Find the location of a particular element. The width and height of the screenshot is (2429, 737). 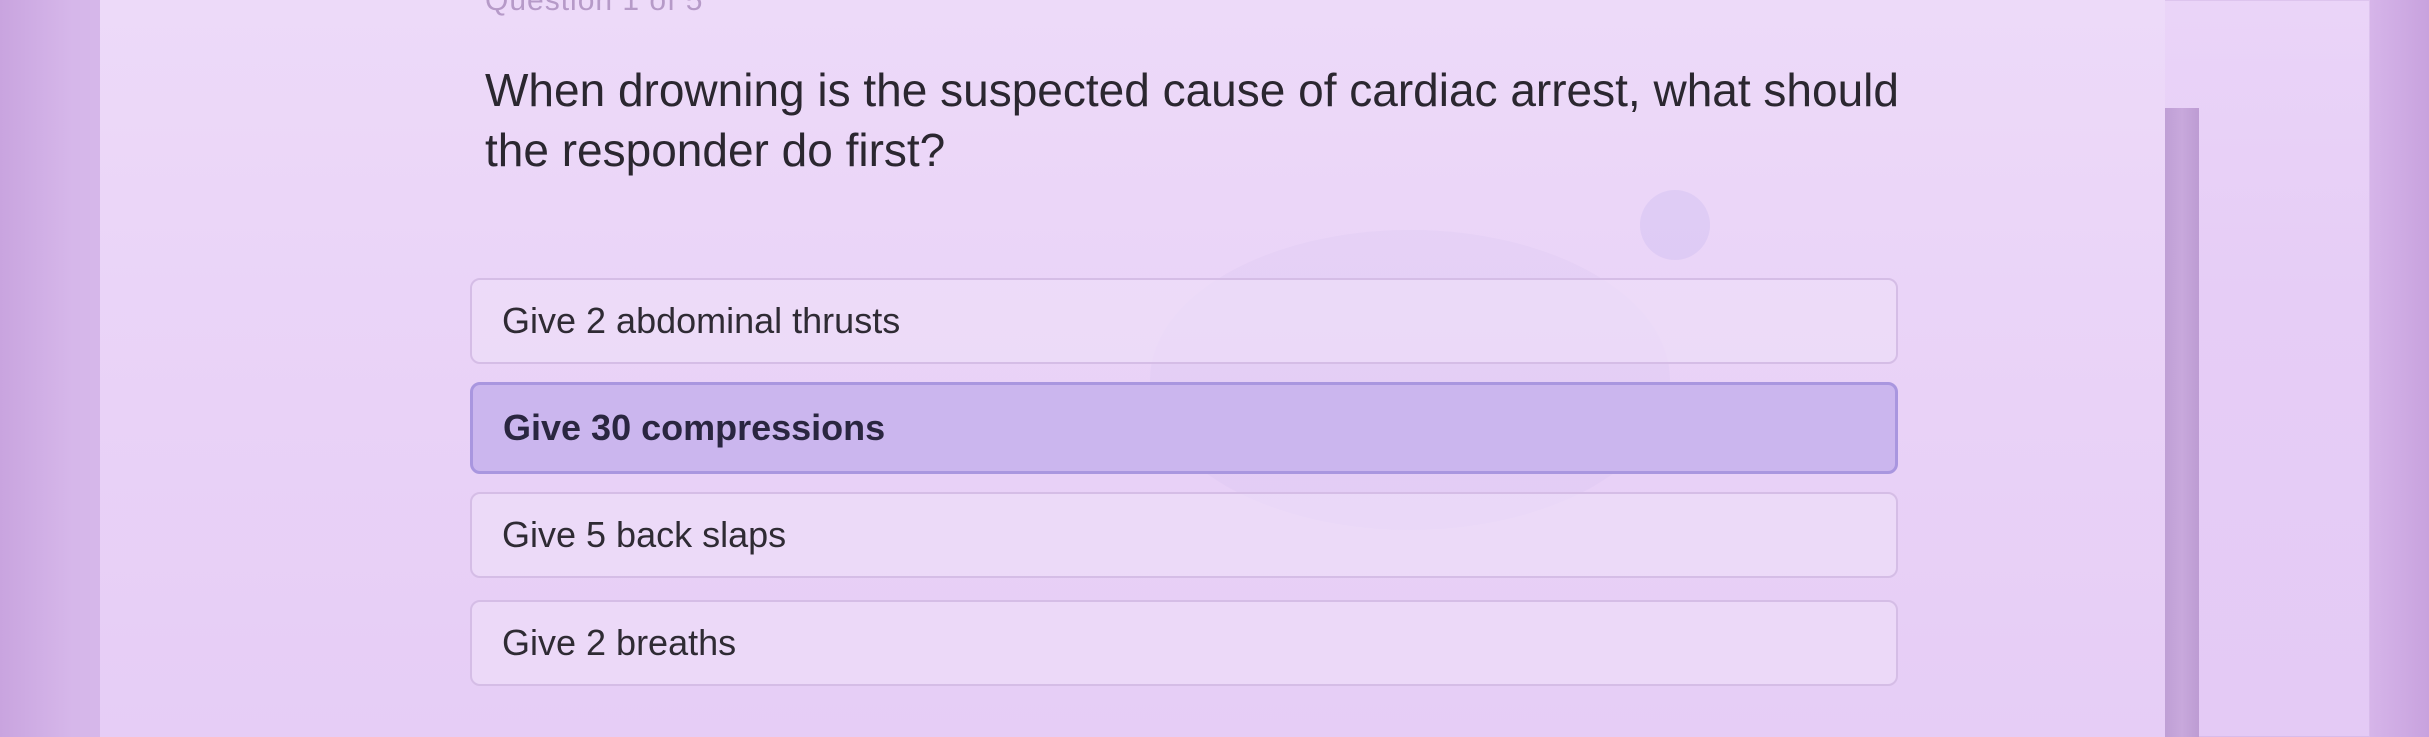

answer-label: Give 2 abdominal thrusts is located at coordinates (701, 320).